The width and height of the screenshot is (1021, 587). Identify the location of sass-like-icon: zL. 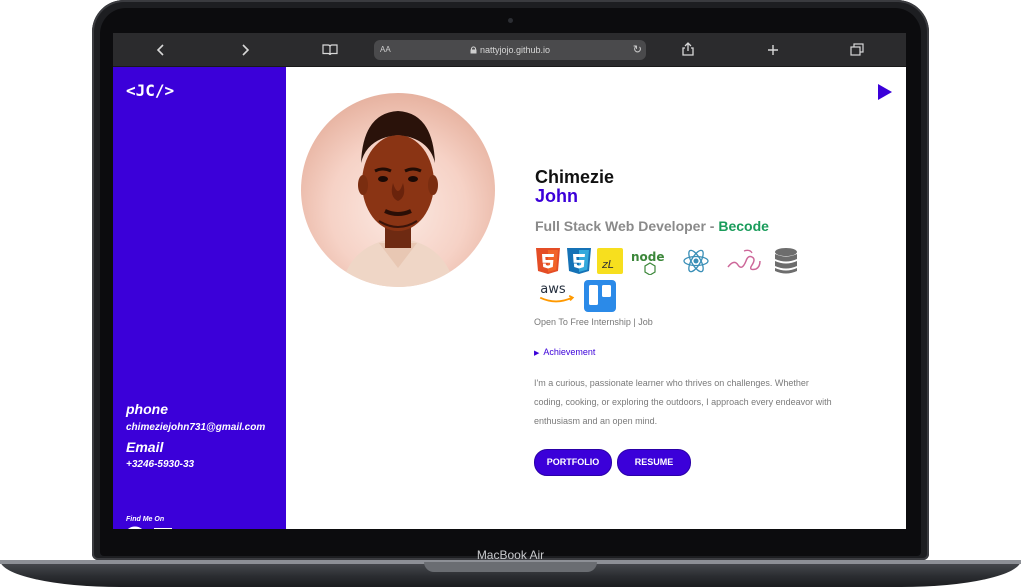
(610, 261).